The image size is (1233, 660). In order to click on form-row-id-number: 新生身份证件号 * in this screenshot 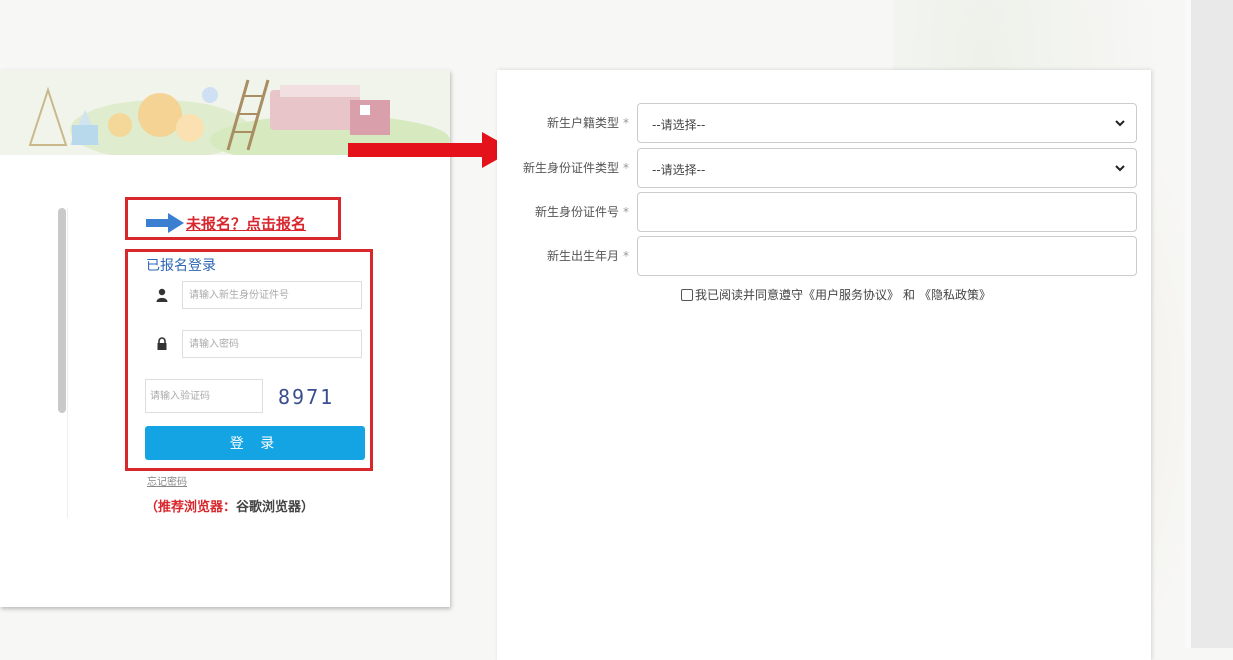, I will do `click(824, 212)`.